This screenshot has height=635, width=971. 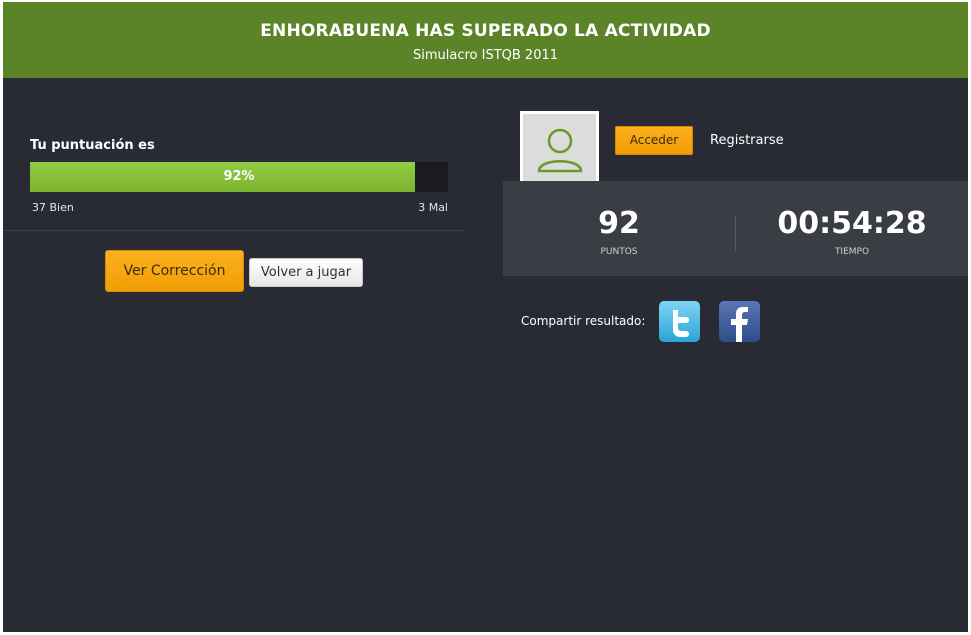 I want to click on wrong-count: 3 Mal, so click(x=433, y=207).